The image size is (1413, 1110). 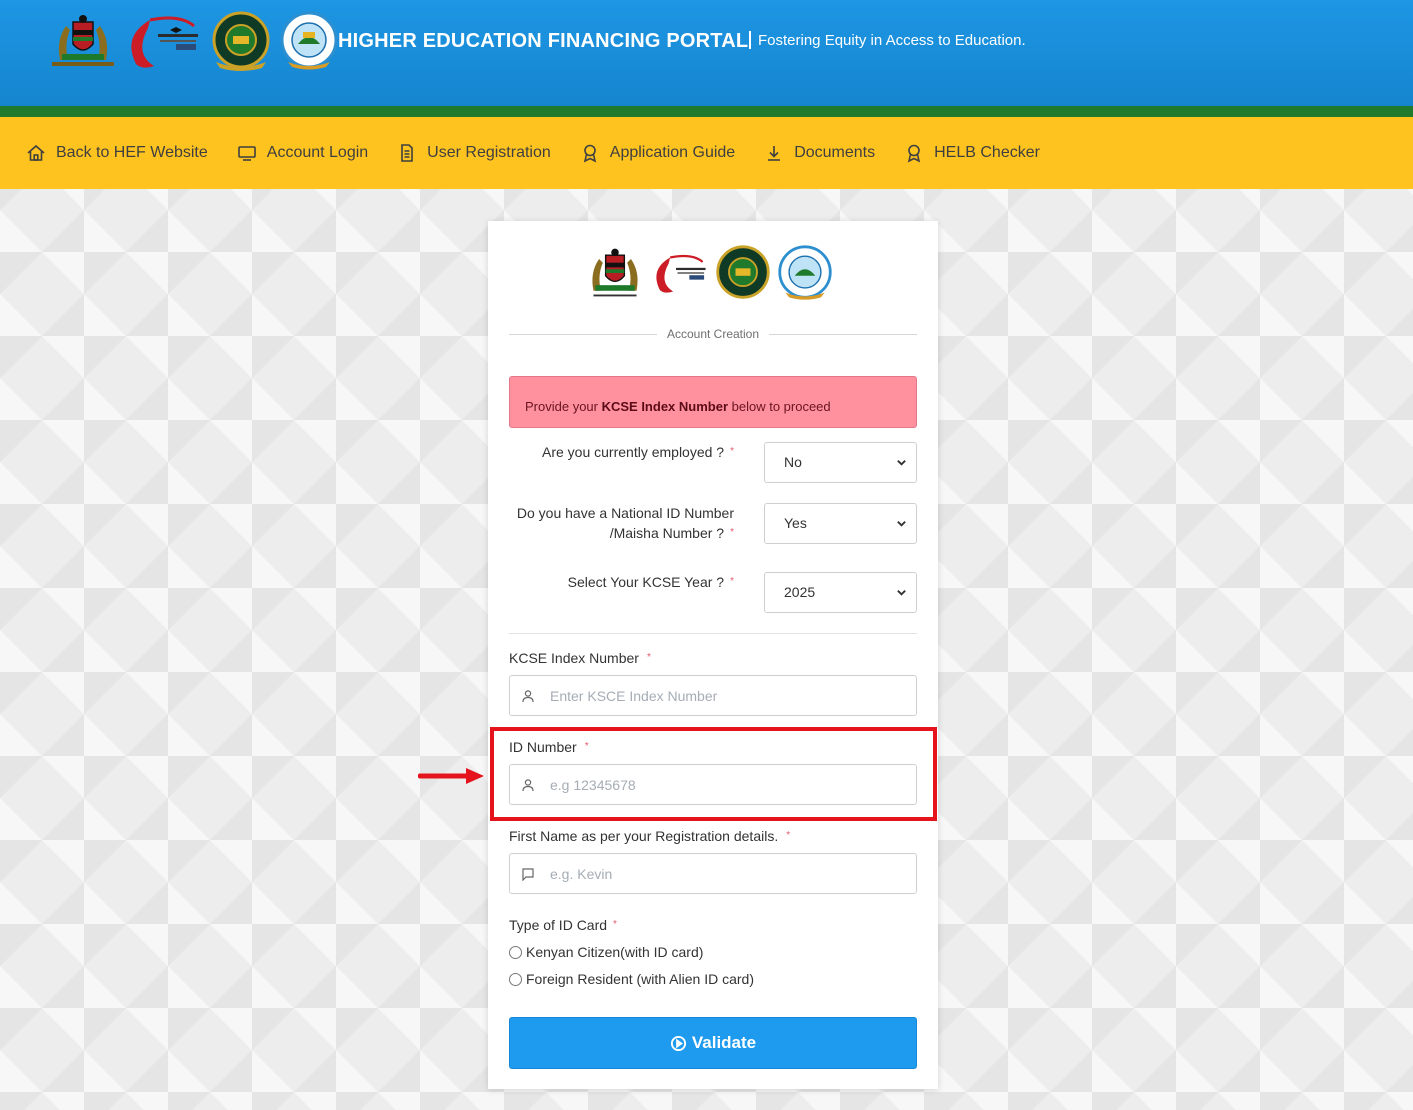 What do you see at coordinates (713, 774) in the screenshot?
I see `id-number-highlight-box` at bounding box center [713, 774].